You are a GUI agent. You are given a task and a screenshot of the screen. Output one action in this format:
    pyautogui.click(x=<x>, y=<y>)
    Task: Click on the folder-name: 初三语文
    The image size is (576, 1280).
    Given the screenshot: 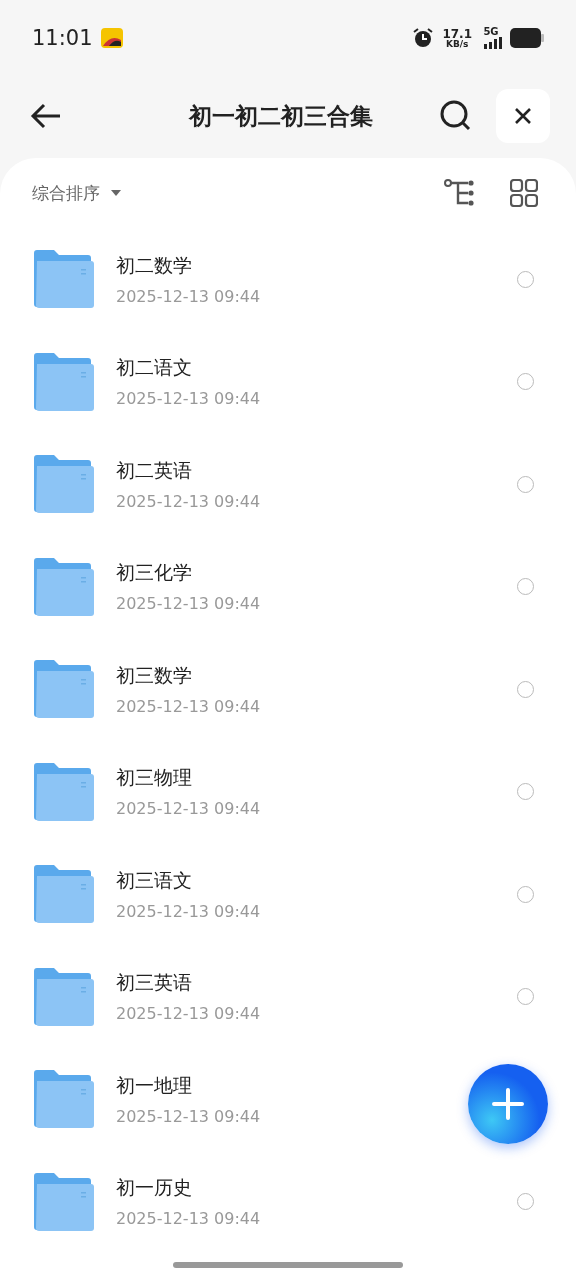 What is the action you would take?
    pyautogui.click(x=154, y=880)
    